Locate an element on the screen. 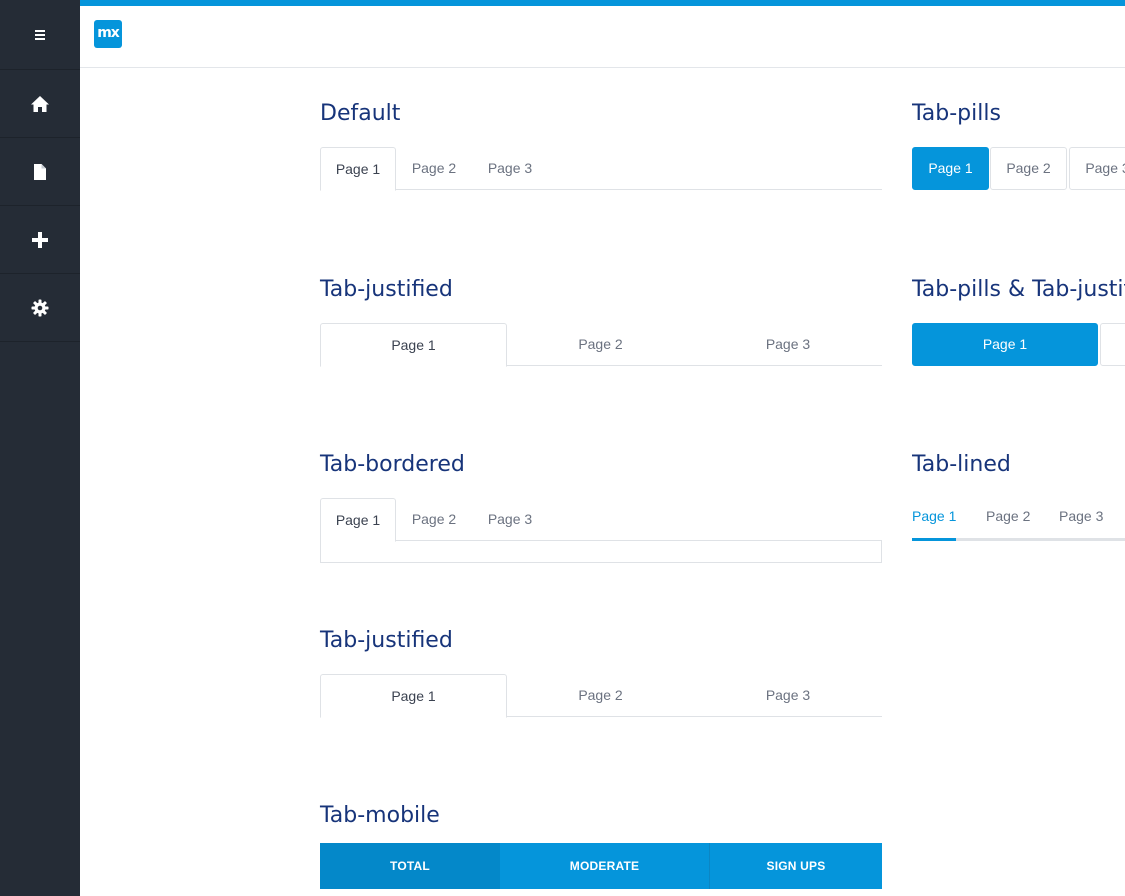  tab-sign-ups: SIGN UPS is located at coordinates (796, 866).